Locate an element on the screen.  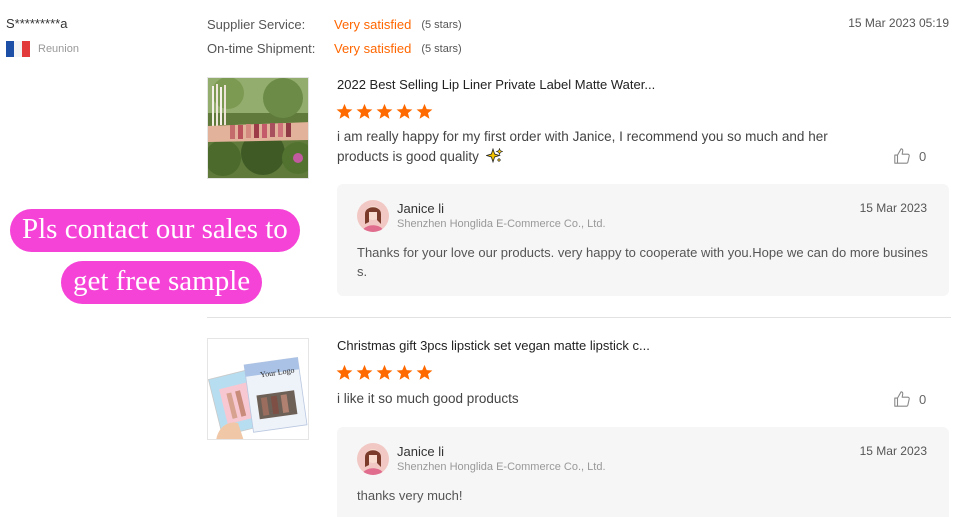
review-comment: i like it so much good products is located at coordinates (428, 398).